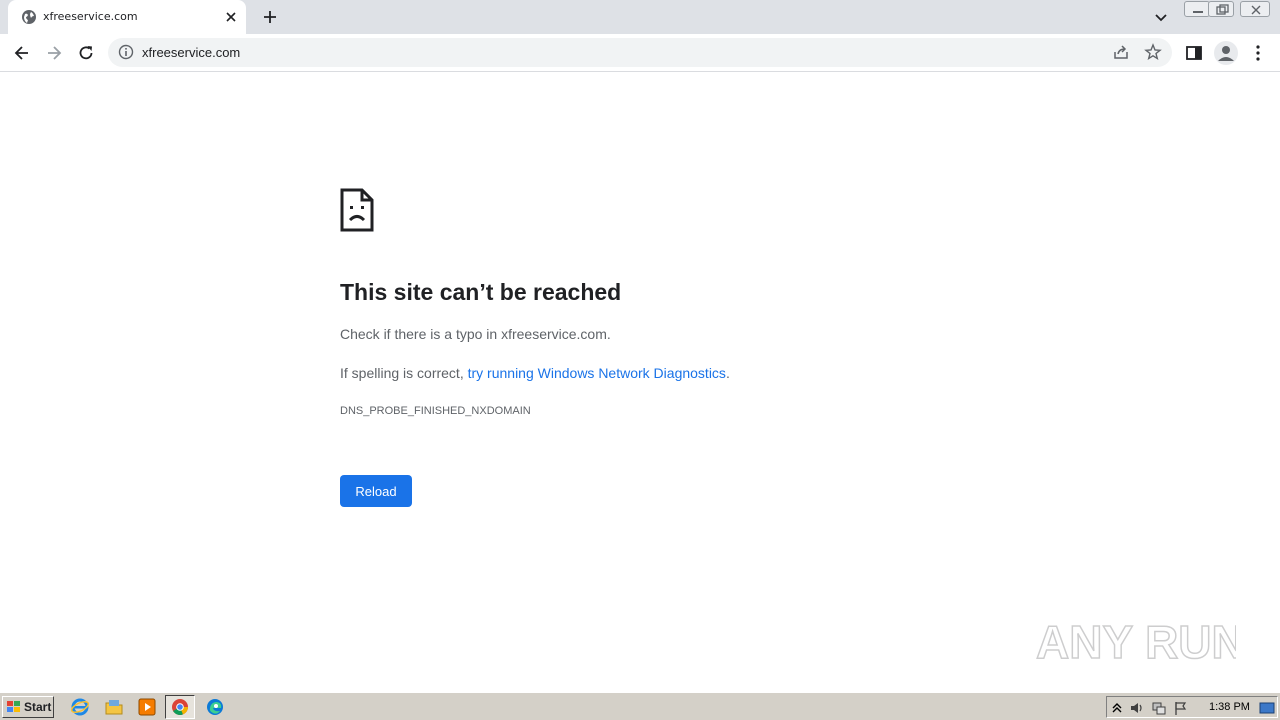 Image resolution: width=1280 pixels, height=720 pixels. I want to click on browser-toolbar: xfreeservice.com, so click(640, 53).